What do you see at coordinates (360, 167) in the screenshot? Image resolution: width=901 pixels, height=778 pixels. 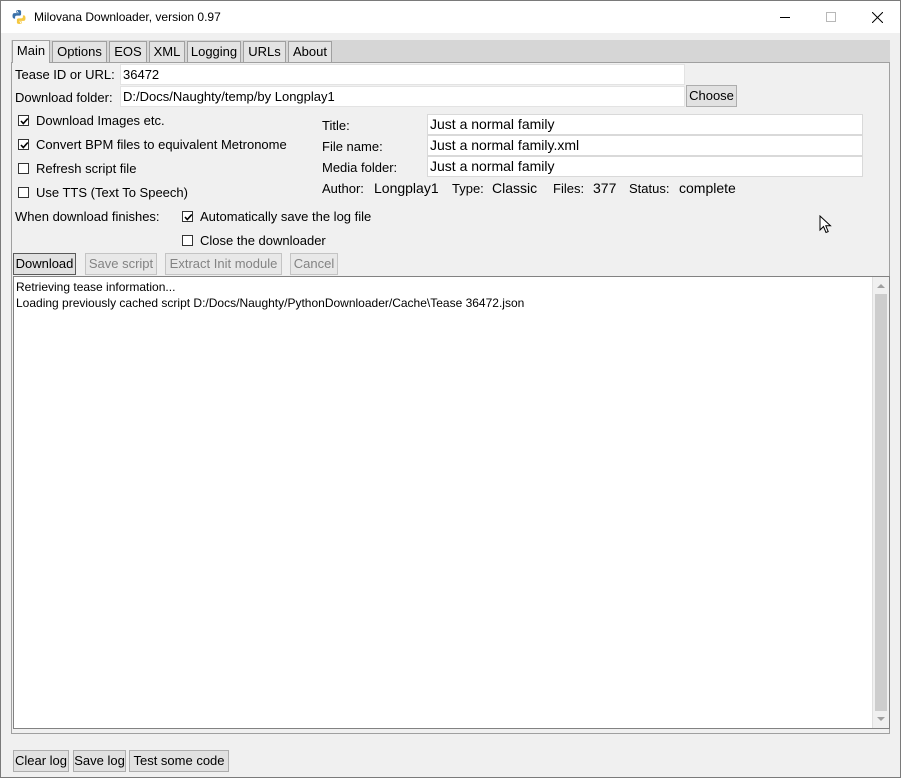 I see `media-folder-label: Media folder:` at bounding box center [360, 167].